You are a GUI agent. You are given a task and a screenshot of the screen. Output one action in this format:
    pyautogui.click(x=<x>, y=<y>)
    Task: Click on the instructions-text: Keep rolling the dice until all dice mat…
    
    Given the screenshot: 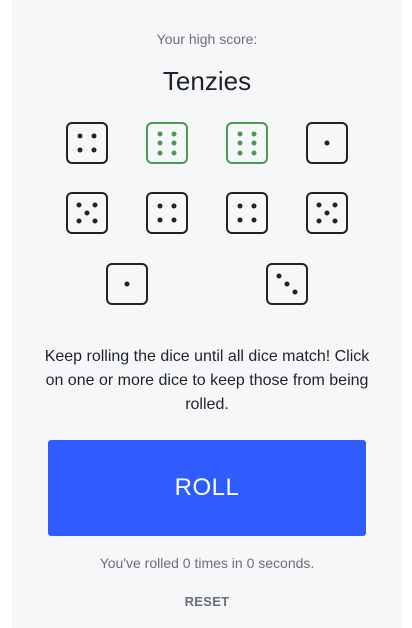 What is the action you would take?
    pyautogui.click(x=207, y=380)
    